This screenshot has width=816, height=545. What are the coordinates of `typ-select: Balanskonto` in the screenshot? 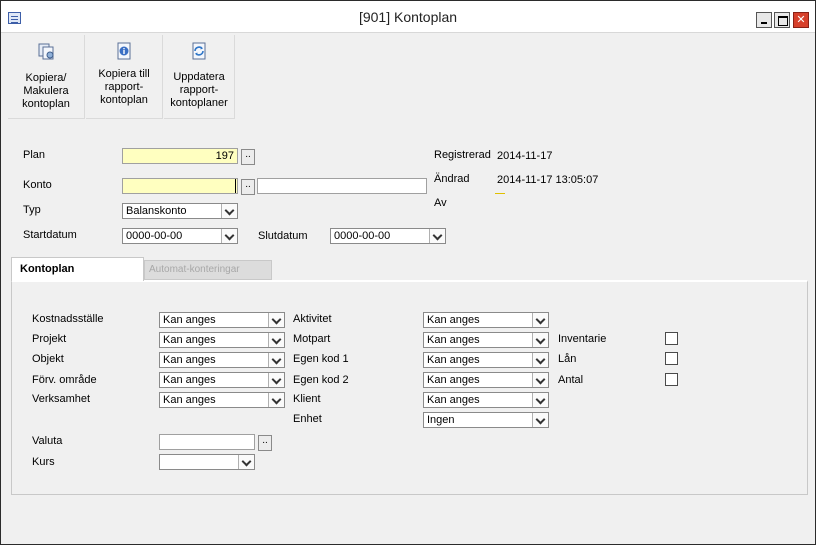 It's located at (180, 211).